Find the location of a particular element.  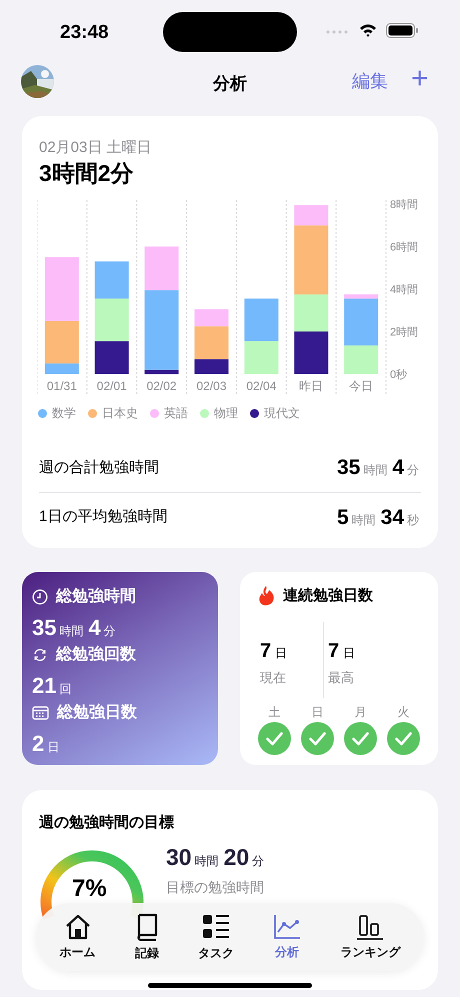

y-axis-label: 8時間 is located at coordinates (404, 205).